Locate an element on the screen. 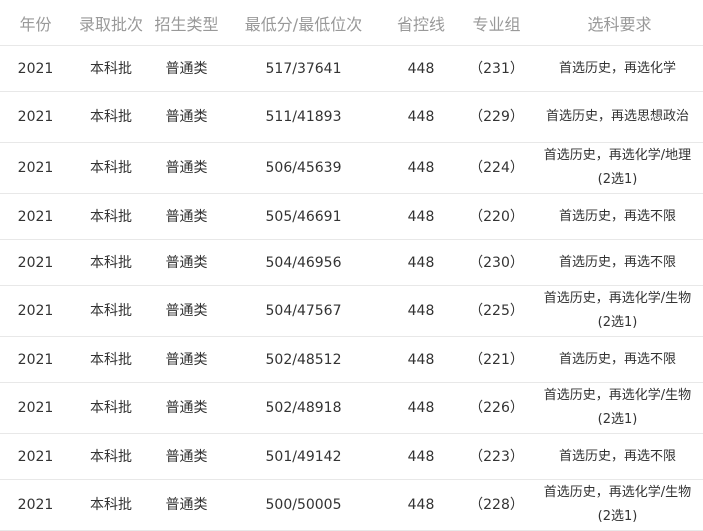 The width and height of the screenshot is (703, 531). header-batch: 录取批次 is located at coordinates (111, 23).